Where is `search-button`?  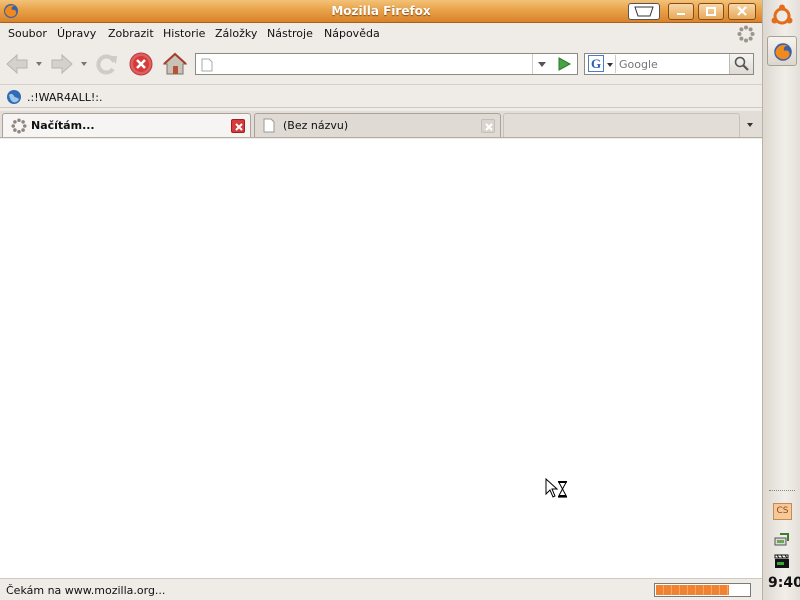
search-button is located at coordinates (741, 64).